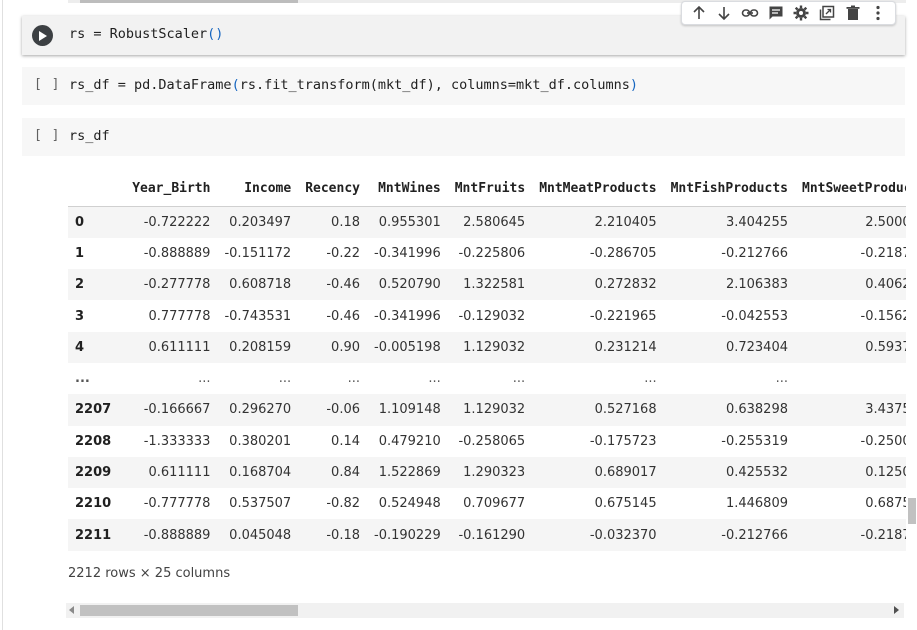 The image size is (917, 630). I want to click on table-cell: 0.296270, so click(260, 410).